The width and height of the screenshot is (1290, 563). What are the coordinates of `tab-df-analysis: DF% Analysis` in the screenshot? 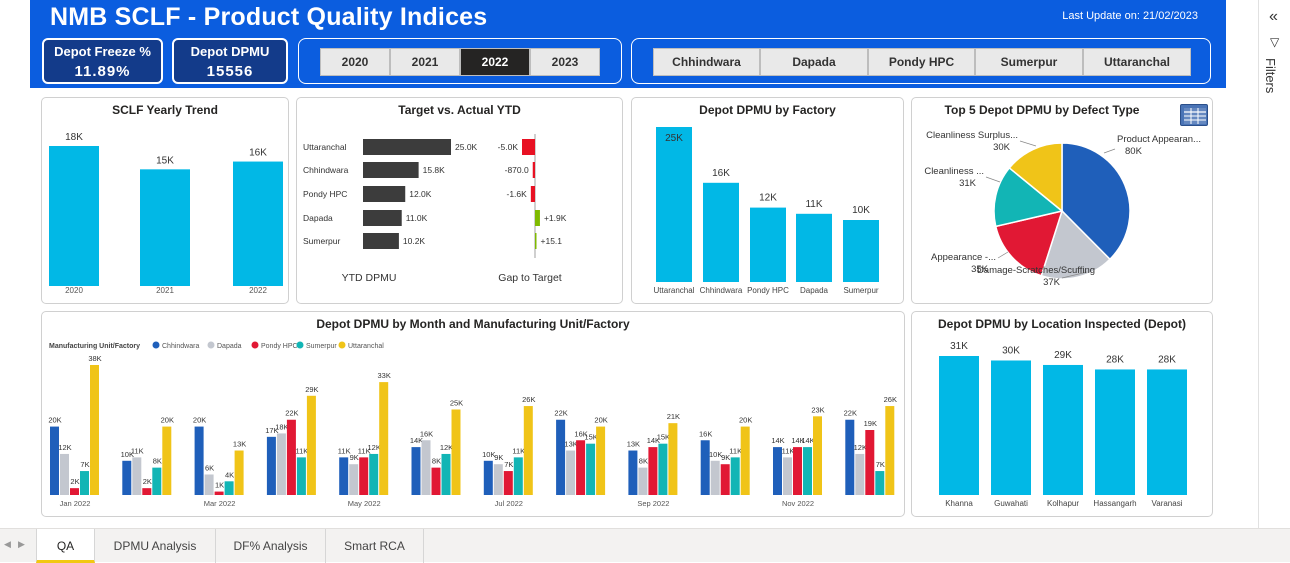 It's located at (271, 546).